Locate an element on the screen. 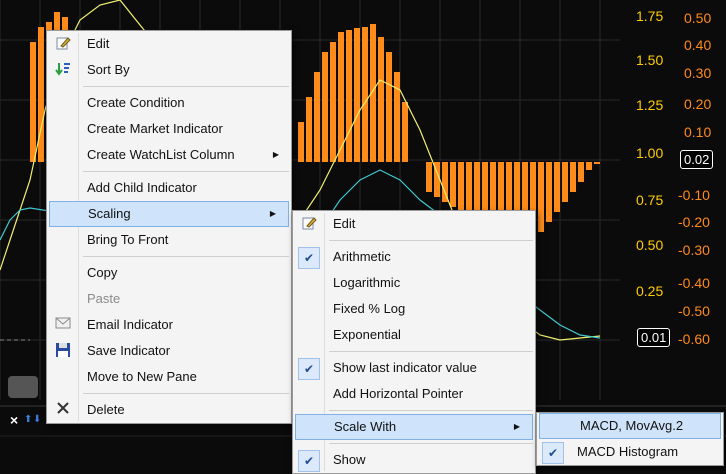  menu-item-add-child-indicator: Add Child Indicator is located at coordinates (169, 188).